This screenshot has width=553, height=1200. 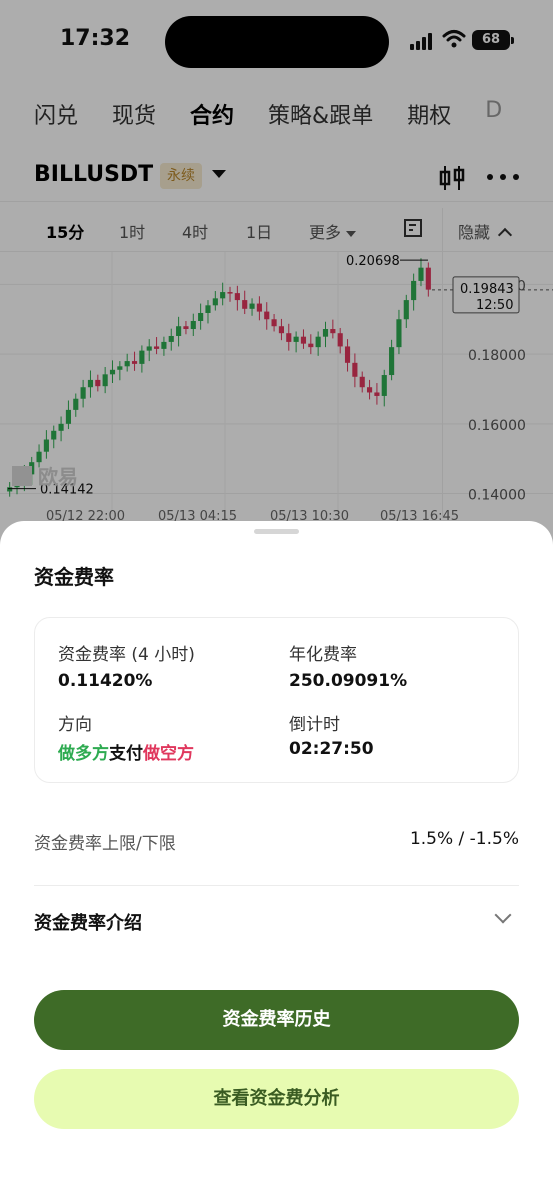 I want to click on funding-rate-label: 资金费率 (4 小时), so click(x=126, y=655).